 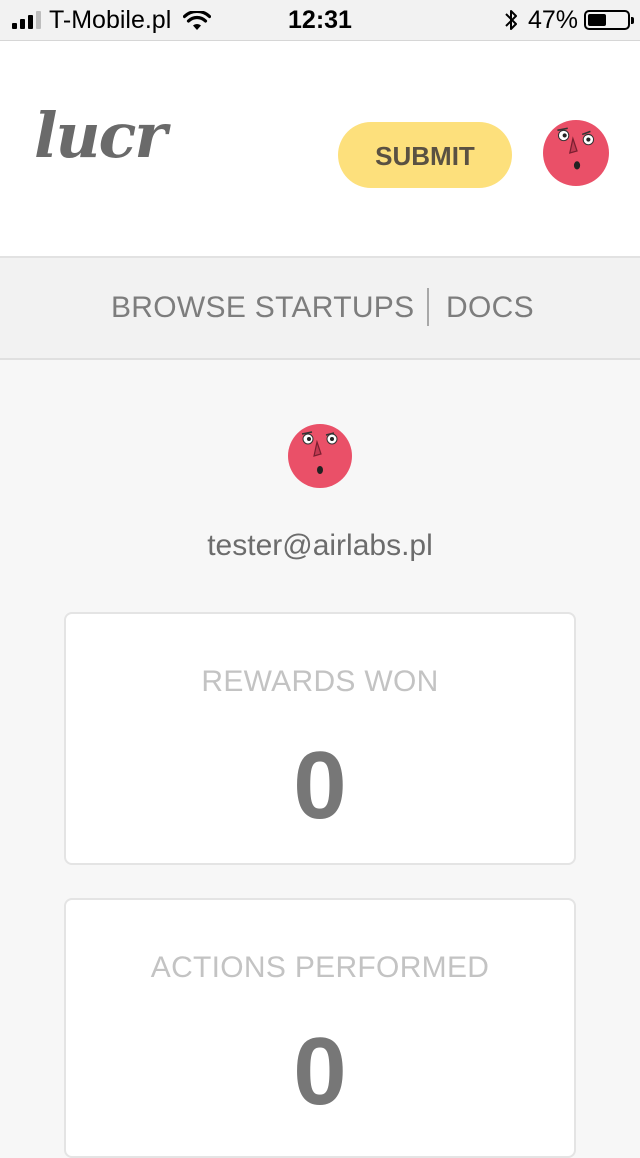 I want to click on submit-button: SUBMIT, so click(x=425, y=155).